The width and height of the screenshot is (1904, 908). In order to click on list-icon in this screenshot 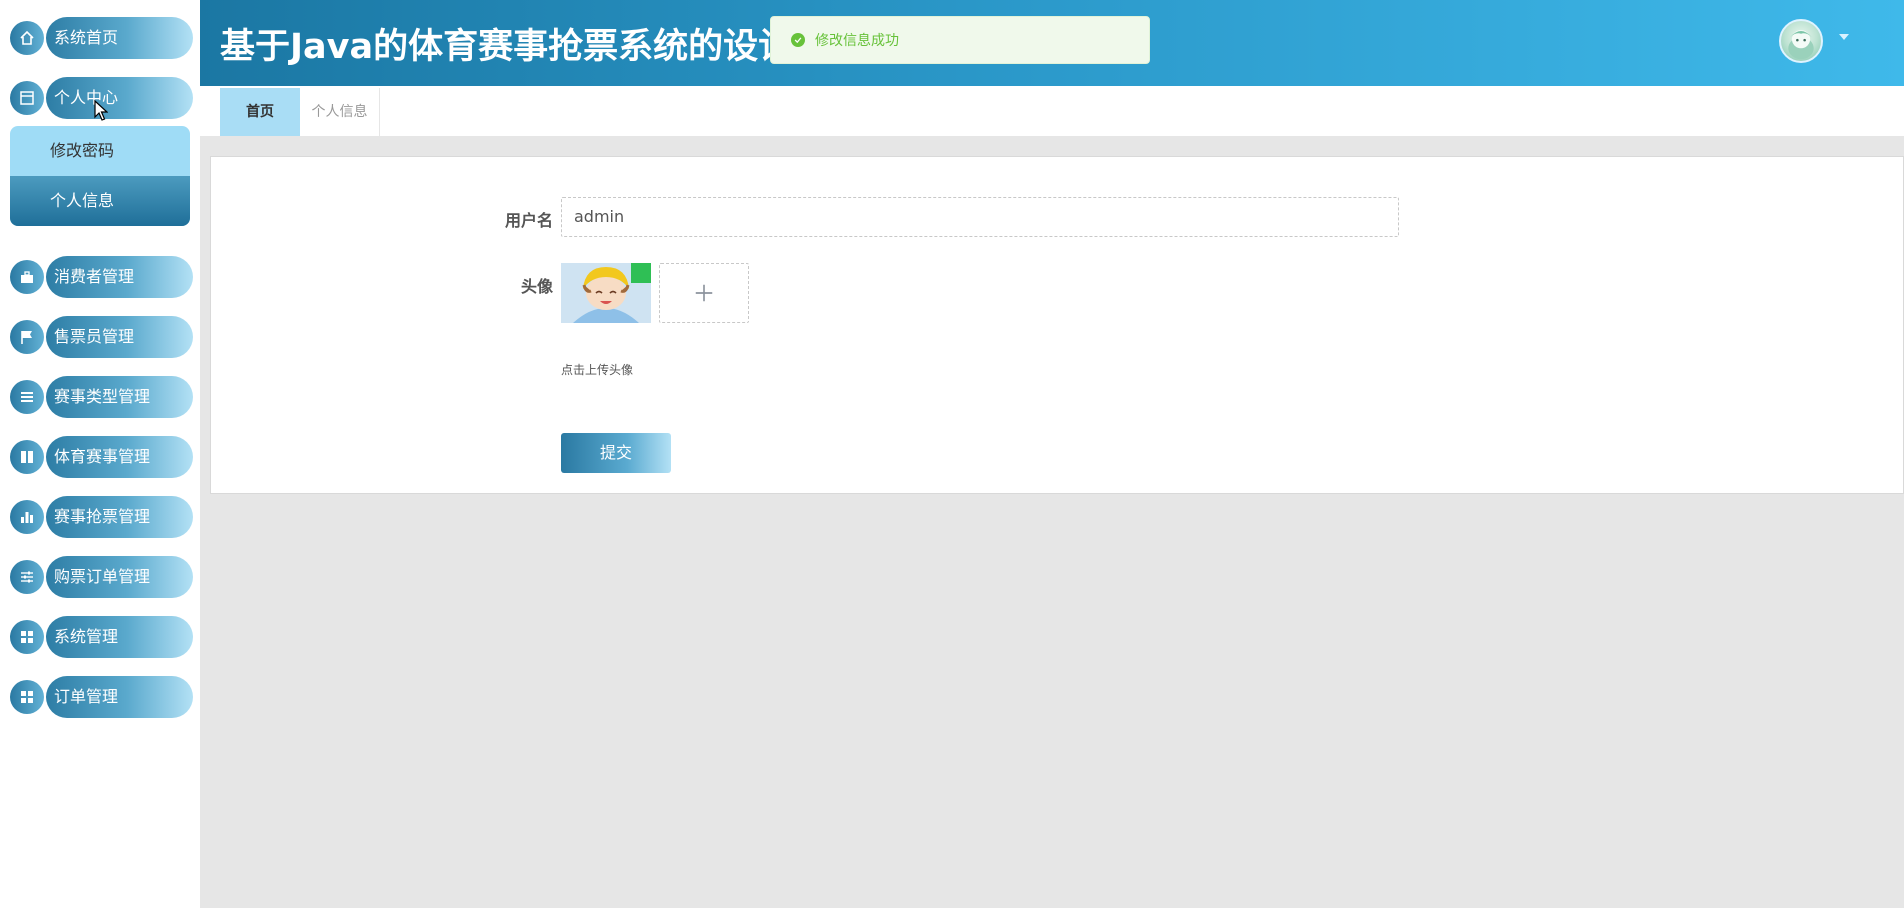, I will do `click(27, 397)`.